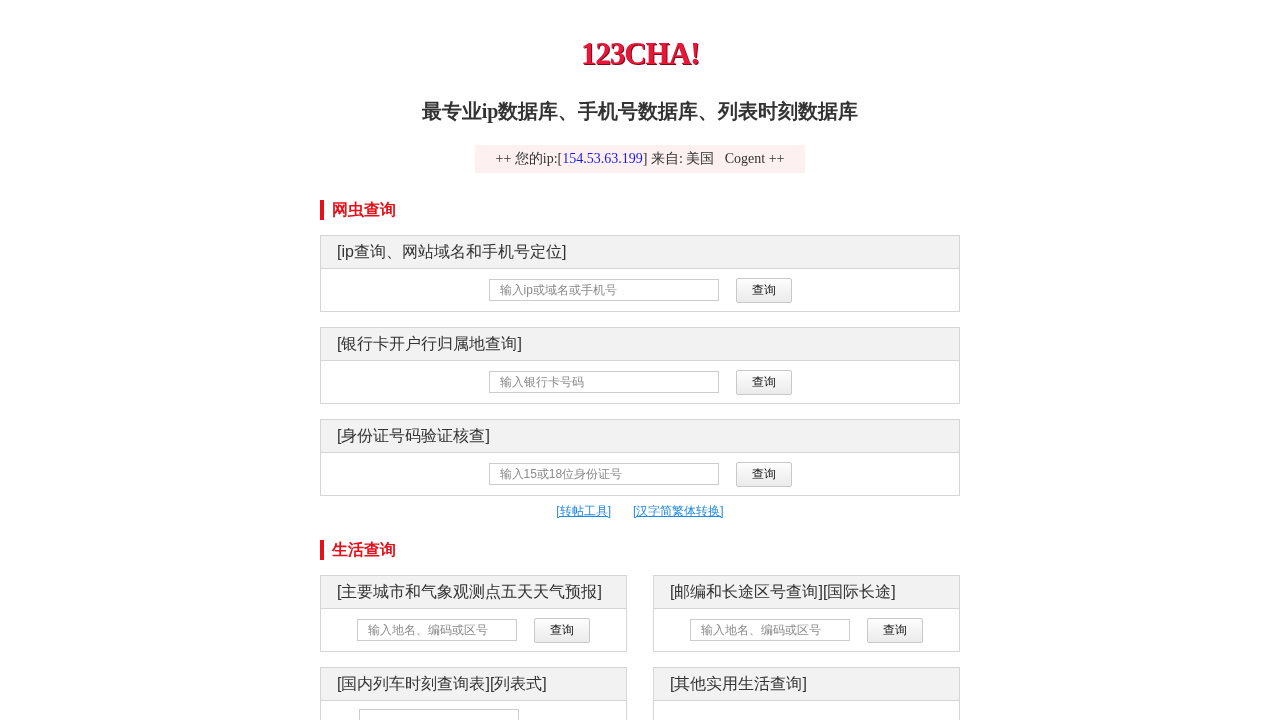 Image resolution: width=1280 pixels, height=720 pixels. I want to click on section-title: 网虫查询, so click(358, 210).